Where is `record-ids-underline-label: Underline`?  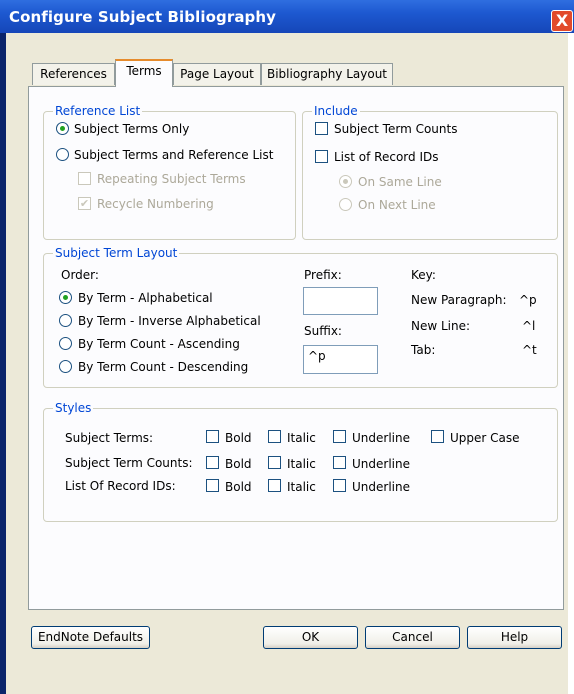 record-ids-underline-label: Underline is located at coordinates (381, 487).